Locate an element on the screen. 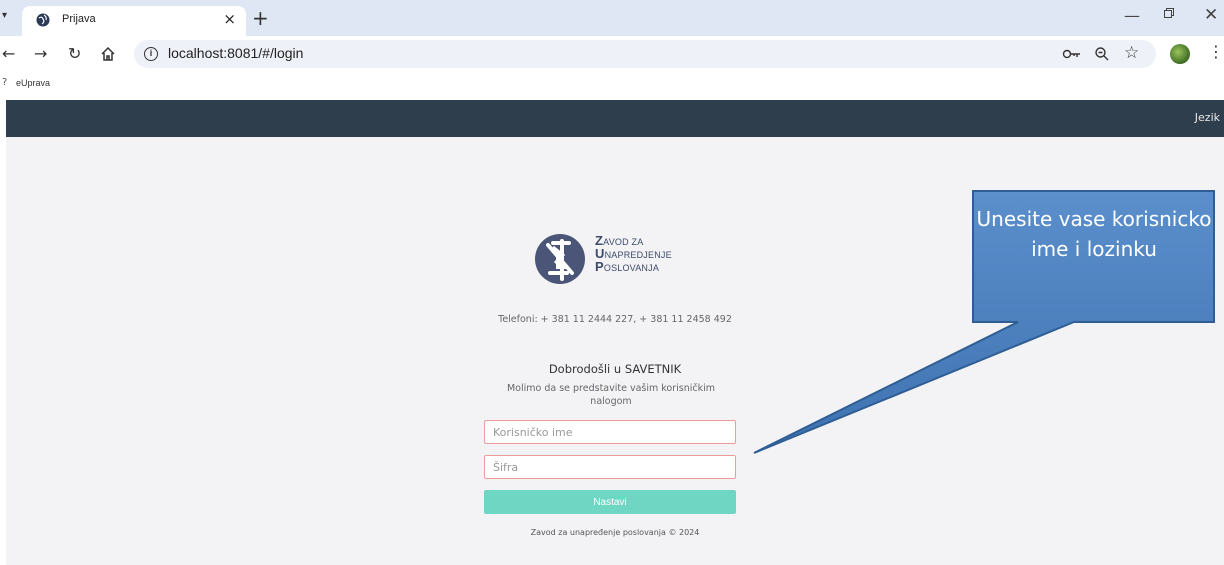 This screenshot has height=565, width=1224. home-icon is located at coordinates (108, 54).